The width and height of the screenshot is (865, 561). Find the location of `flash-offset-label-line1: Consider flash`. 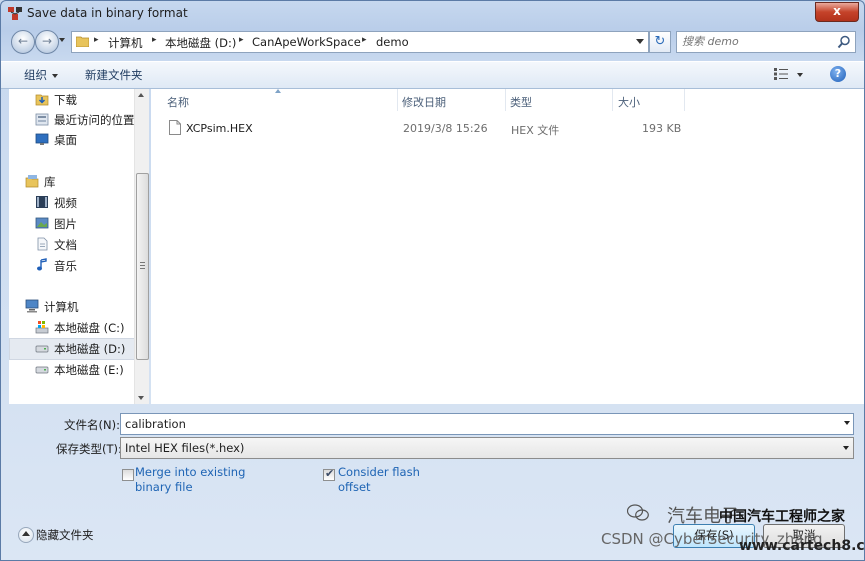

flash-offset-label-line1: Consider flash is located at coordinates (379, 472).